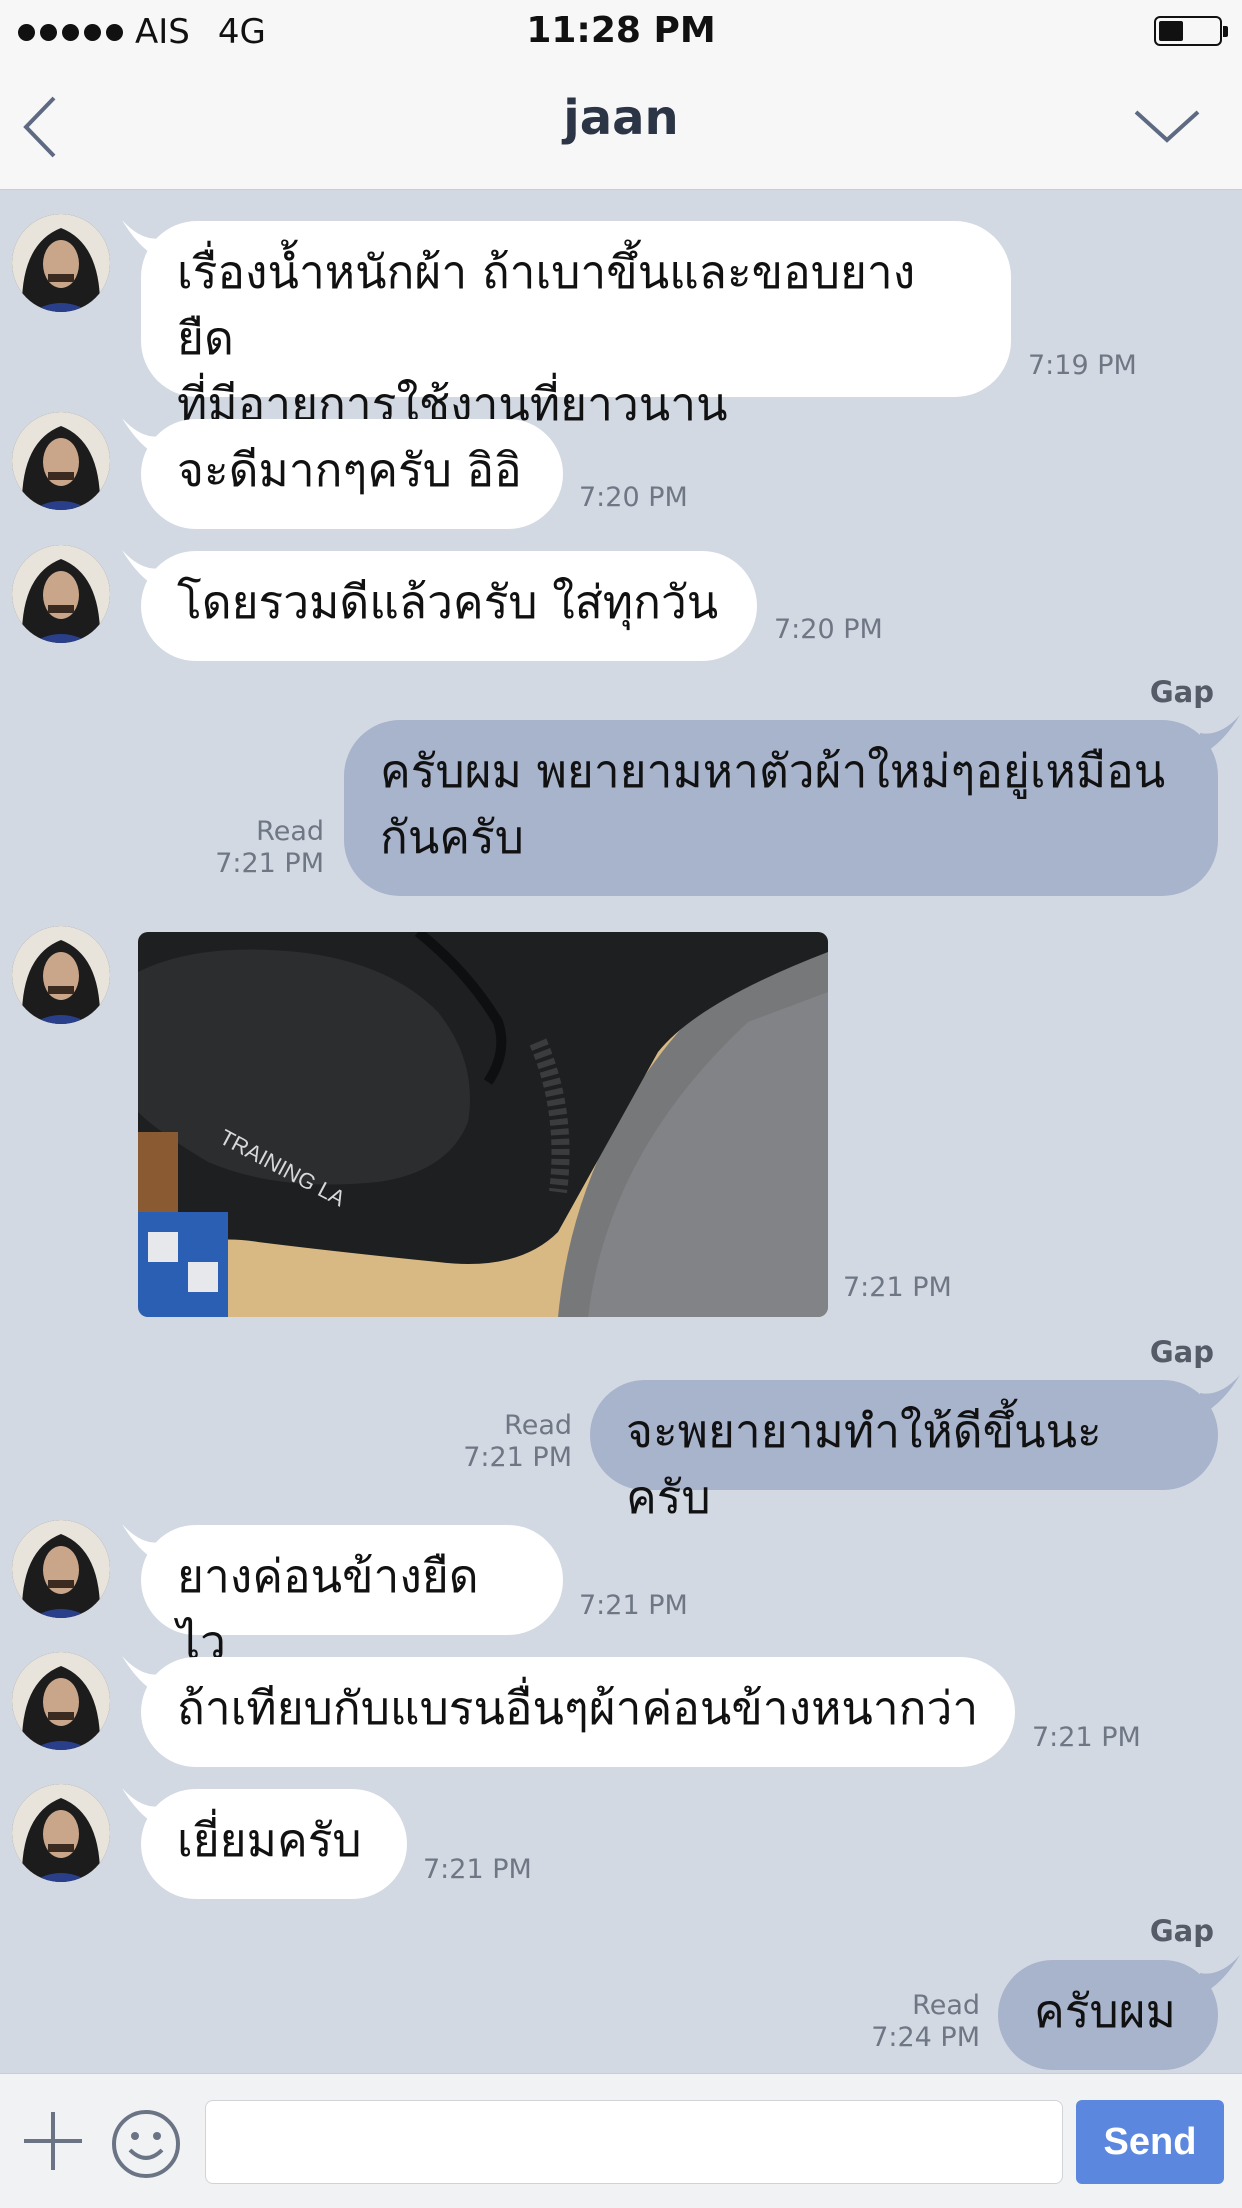  I want to click on chat-title: jaan, so click(621, 118).